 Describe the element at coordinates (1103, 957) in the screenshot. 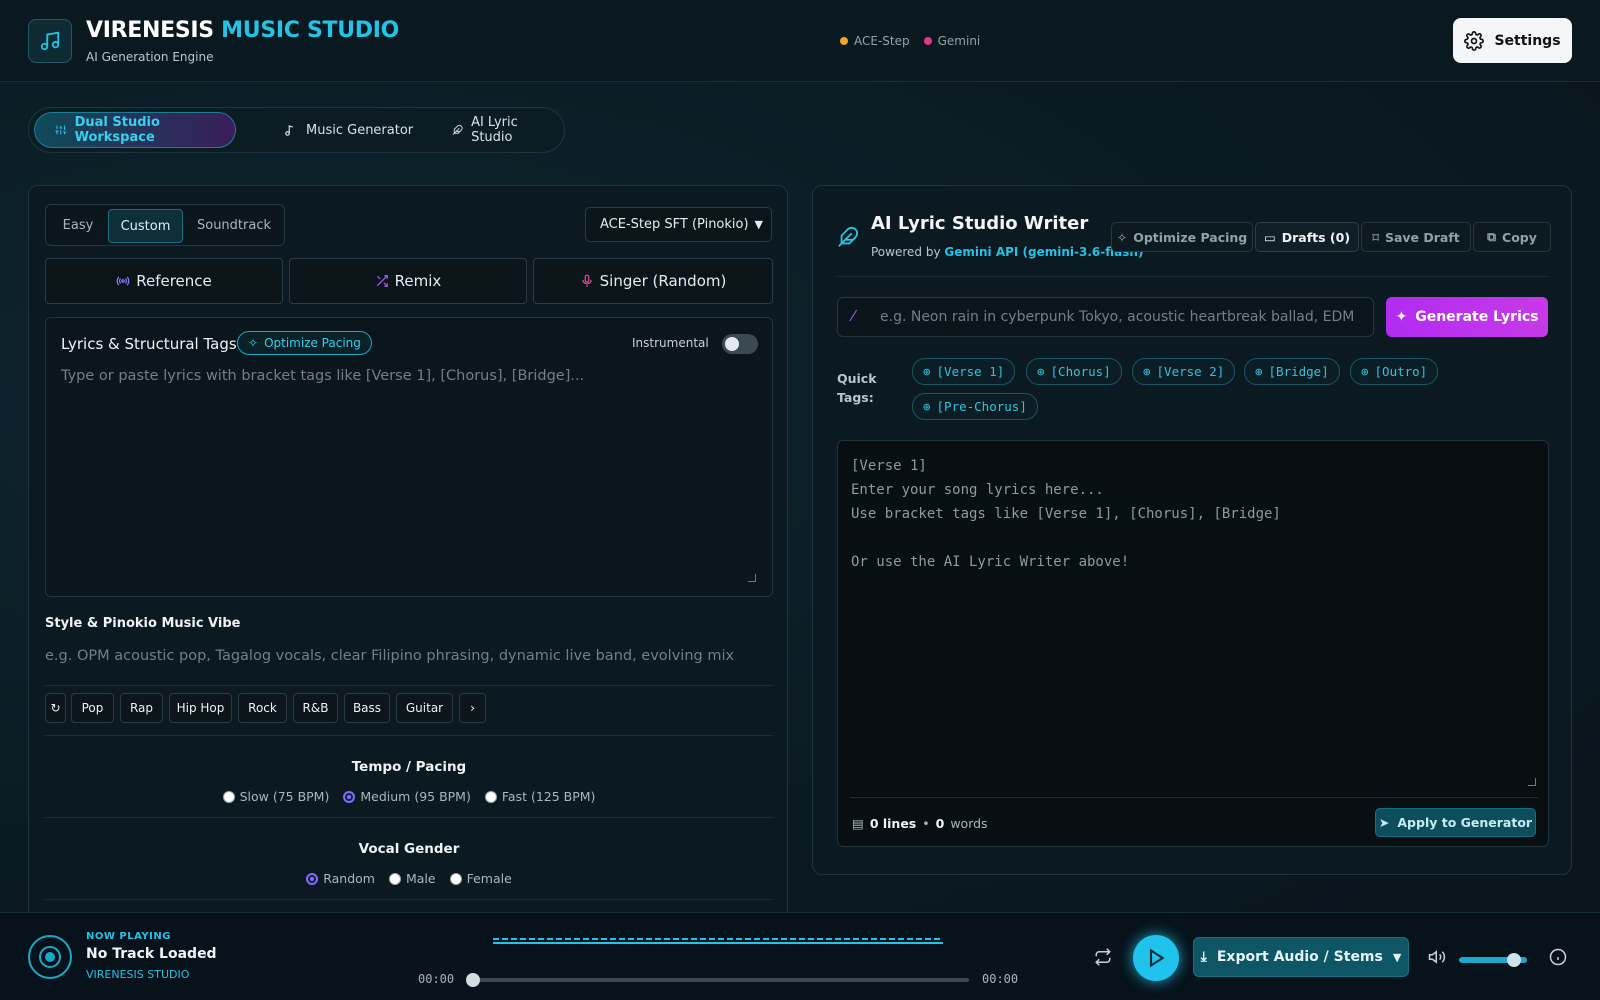

I see `repeat-icon` at that location.